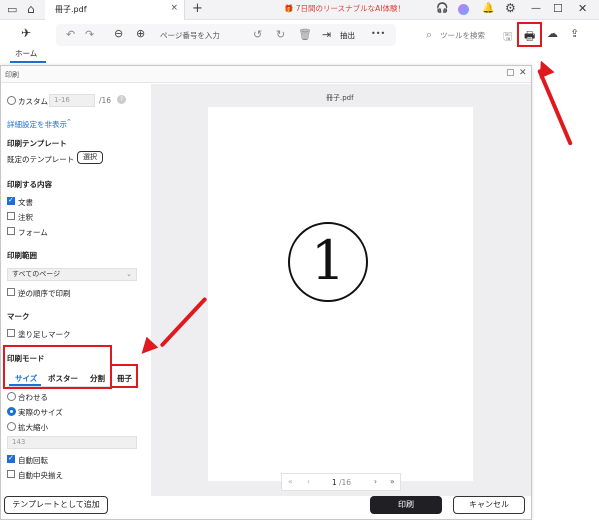 The height and width of the screenshot is (520, 599). I want to click on form-label: フォーム, so click(33, 232).